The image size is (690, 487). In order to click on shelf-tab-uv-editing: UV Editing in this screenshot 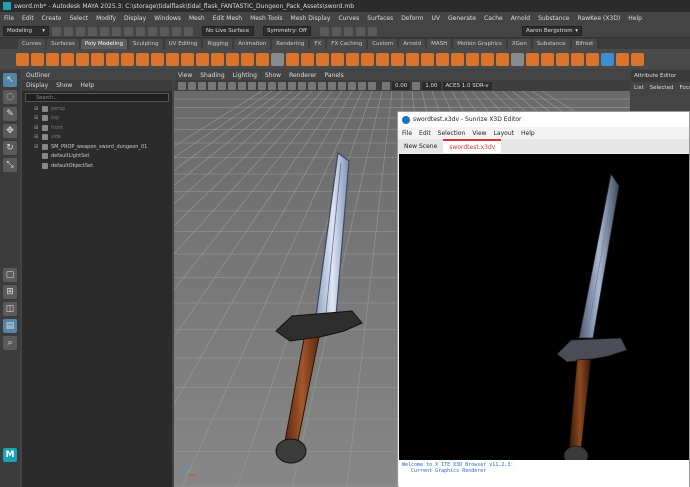, I will do `click(183, 43)`.